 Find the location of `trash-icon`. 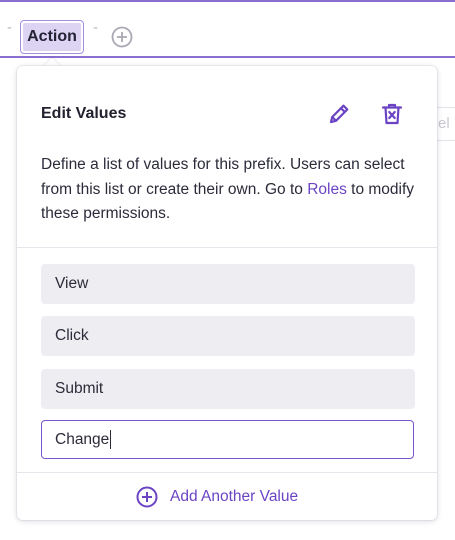

trash-icon is located at coordinates (392, 114).